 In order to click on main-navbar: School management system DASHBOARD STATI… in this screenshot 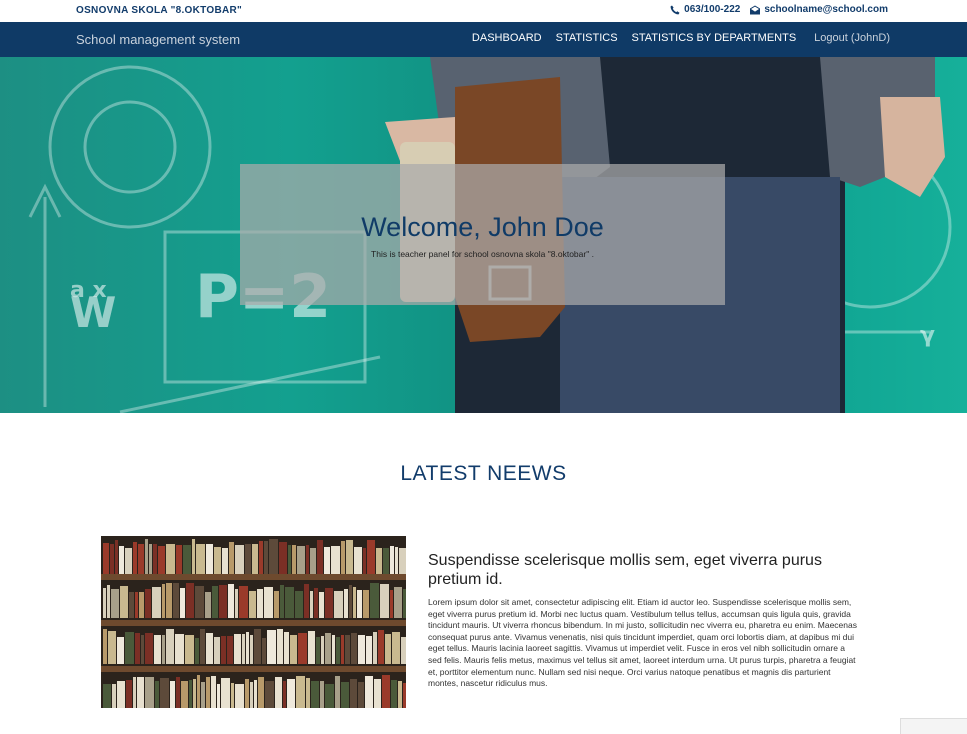, I will do `click(483, 39)`.